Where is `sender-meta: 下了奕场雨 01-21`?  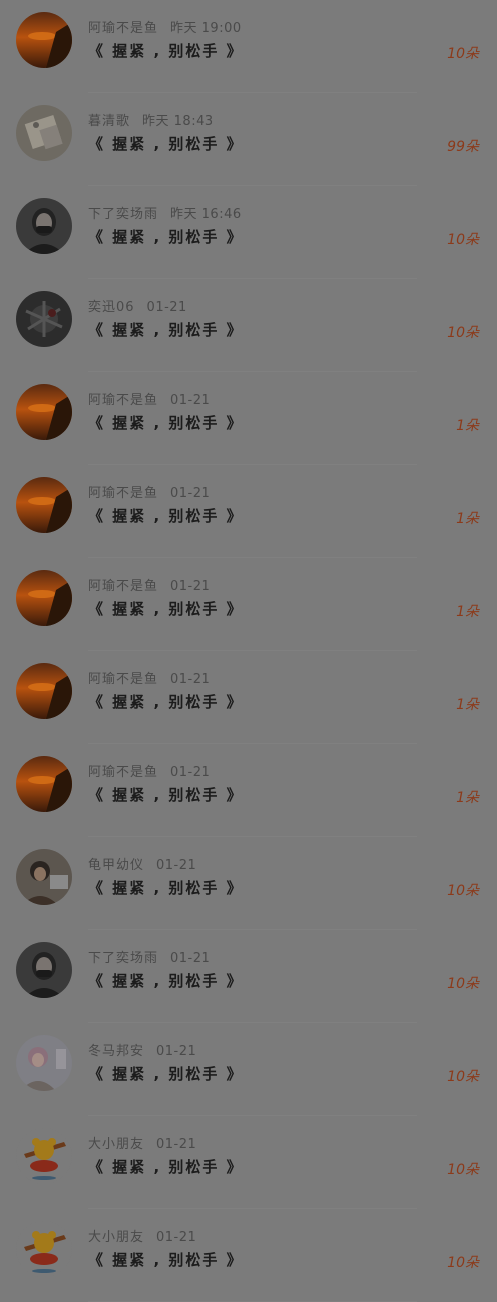 sender-meta: 下了奕场雨 01-21 is located at coordinates (149, 956).